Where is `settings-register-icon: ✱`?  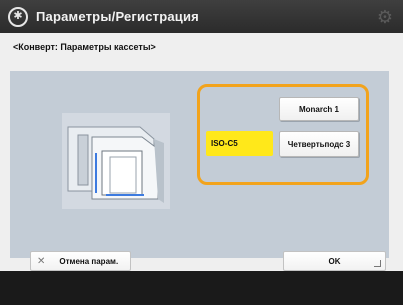 settings-register-icon: ✱ is located at coordinates (18, 16).